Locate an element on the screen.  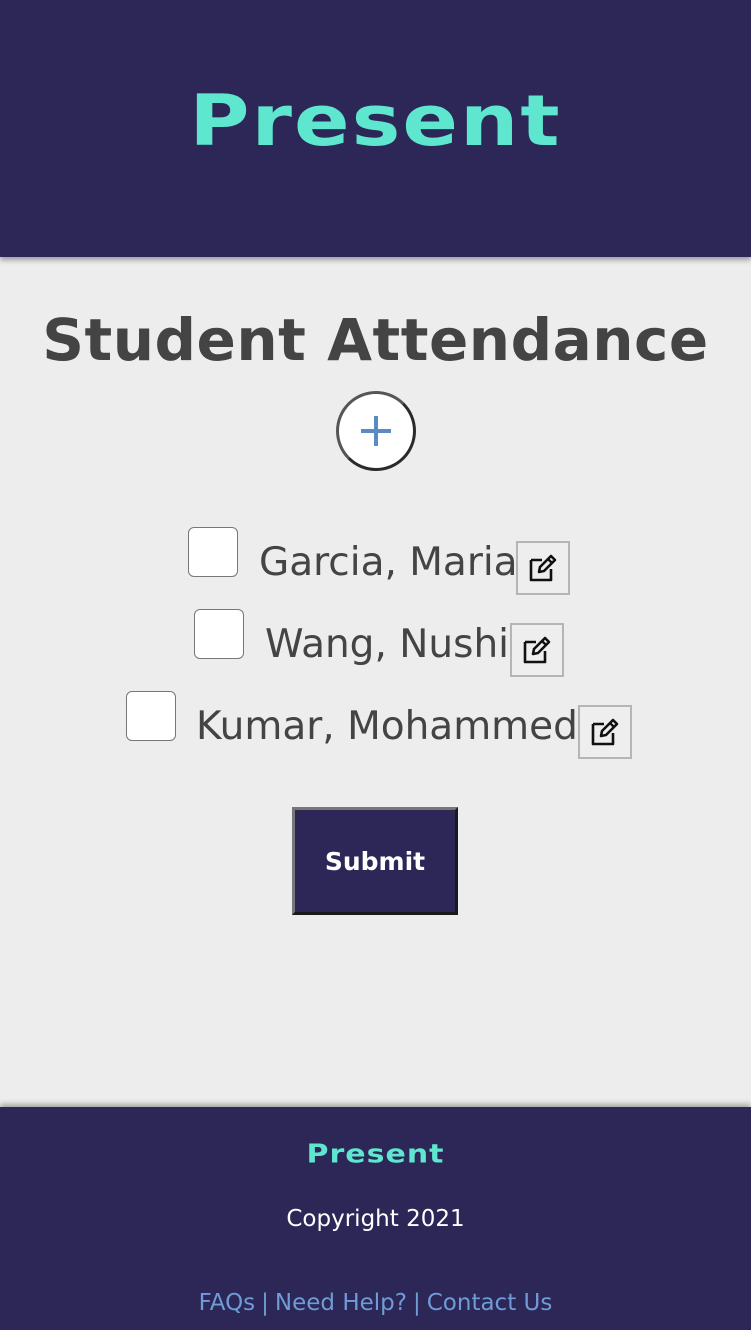
student-name: Kumar, Mohammed is located at coordinates (387, 726).